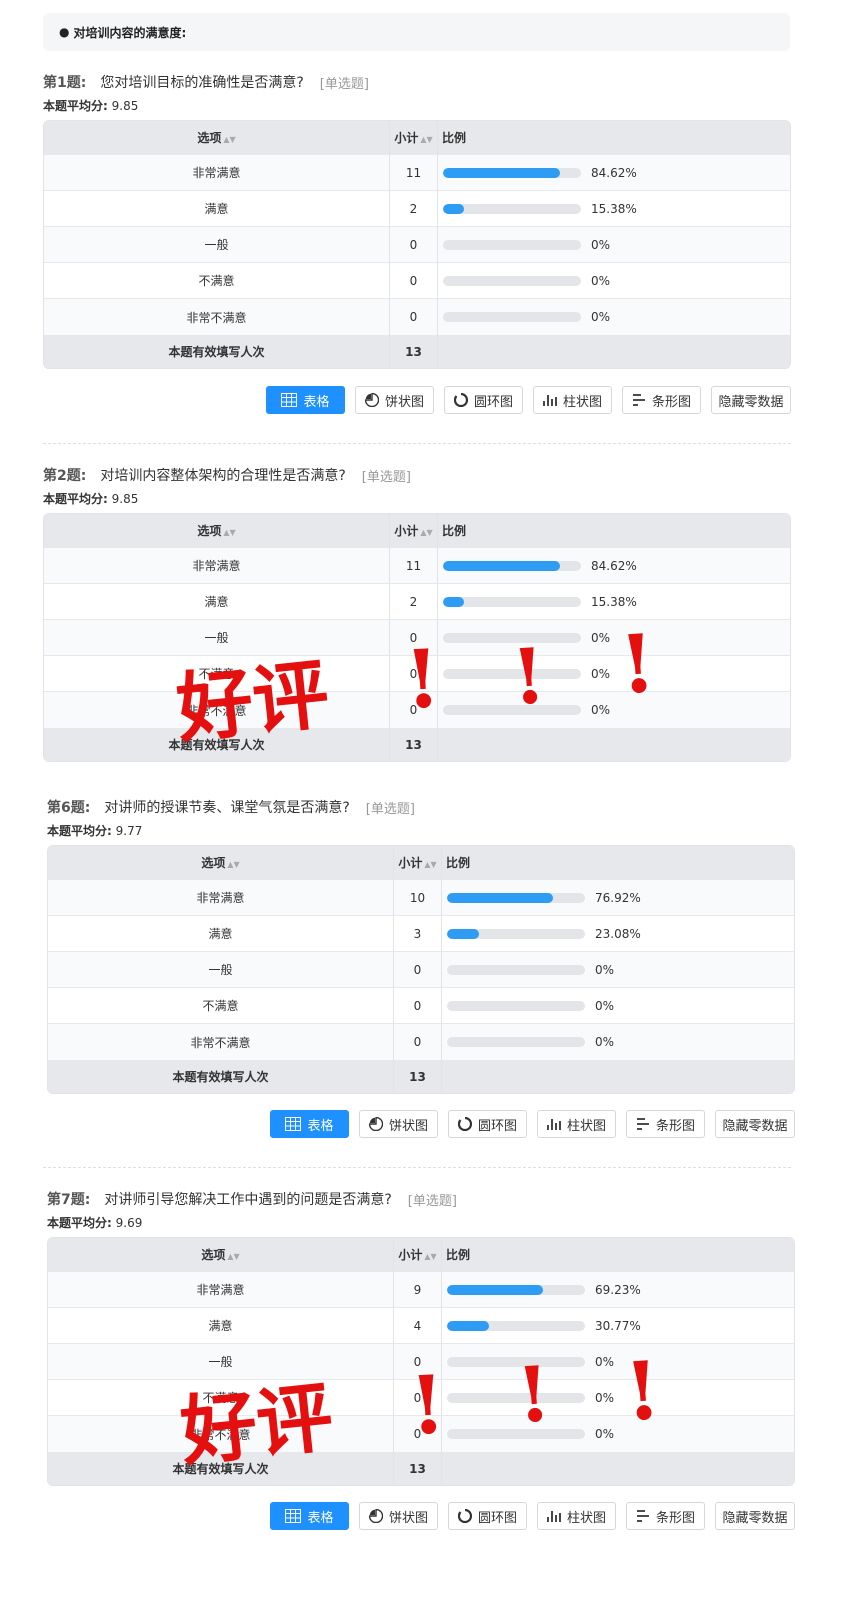 This screenshot has width=859, height=1608. I want to click on count-cell: 2, so click(414, 602).